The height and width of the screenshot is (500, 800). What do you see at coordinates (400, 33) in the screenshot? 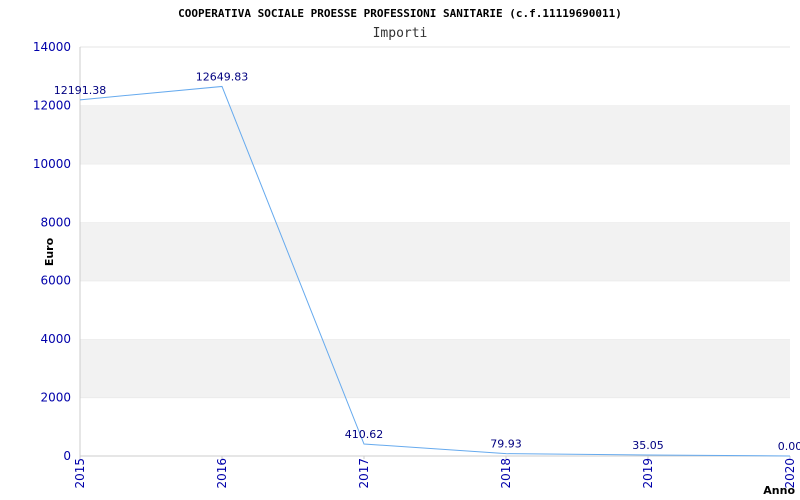
I see `chart-subtitle: Importi` at bounding box center [400, 33].